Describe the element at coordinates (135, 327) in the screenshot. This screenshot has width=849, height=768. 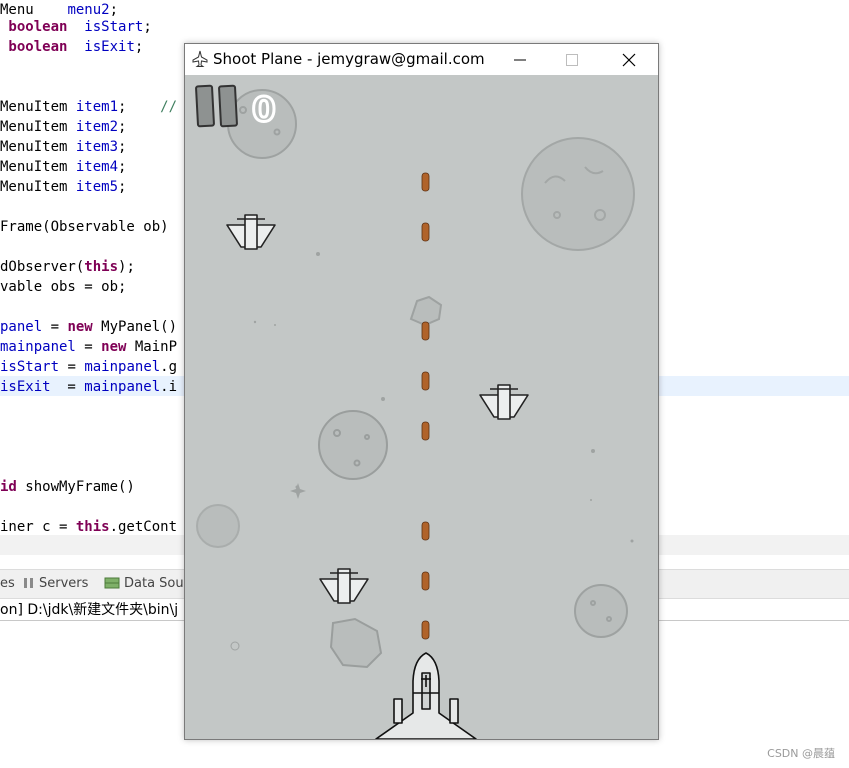
I see `code-token: MyPanel()` at that location.